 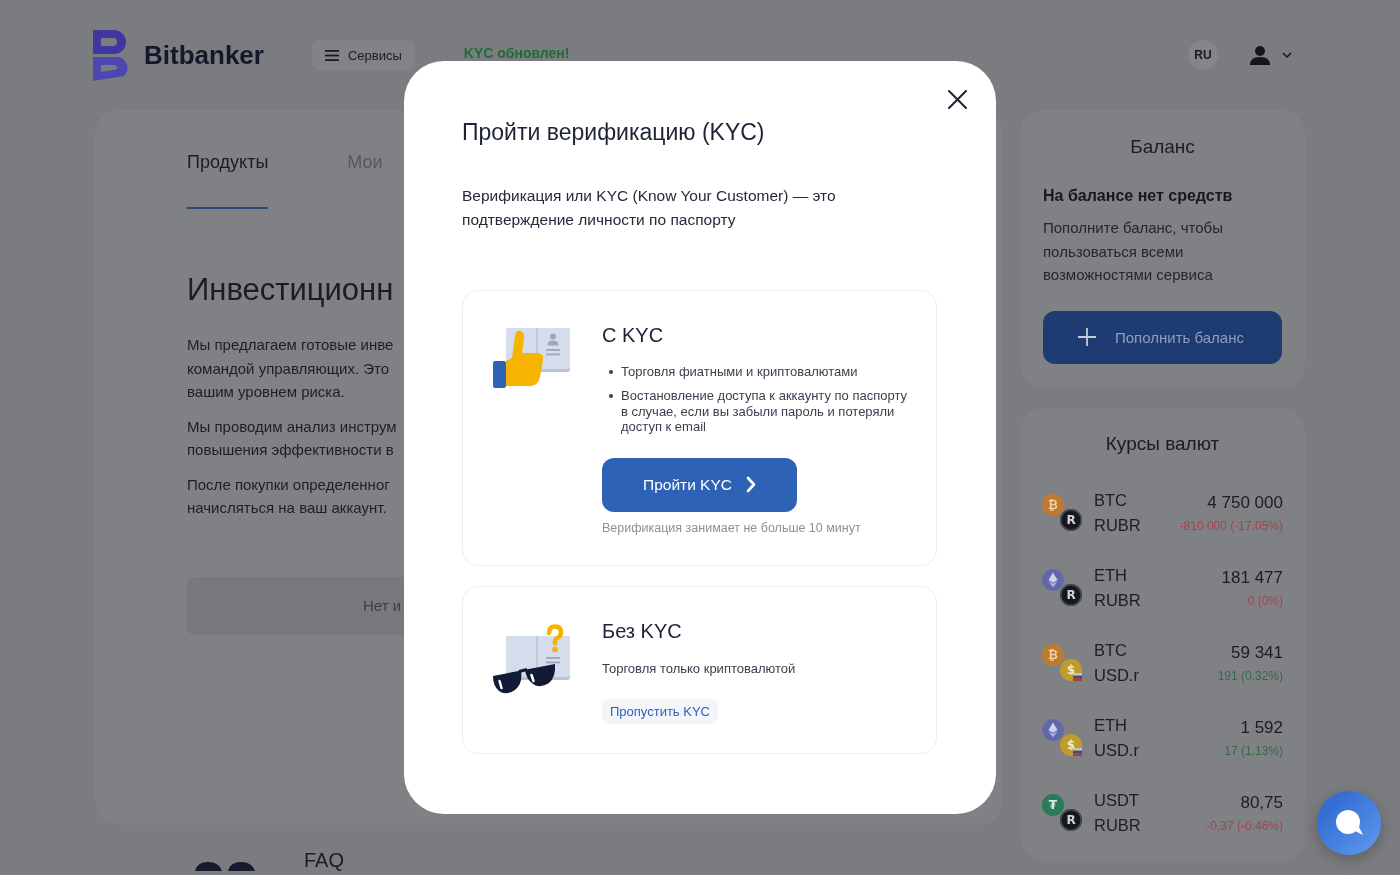 What do you see at coordinates (1203, 55) in the screenshot?
I see `language-button: RU` at bounding box center [1203, 55].